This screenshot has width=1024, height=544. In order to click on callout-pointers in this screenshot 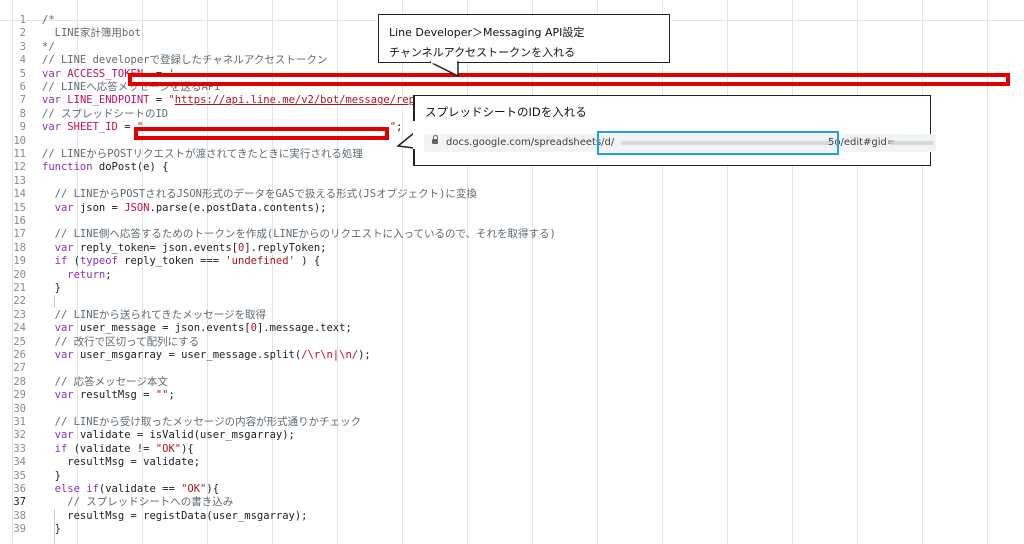, I will do `click(427, 105)`.